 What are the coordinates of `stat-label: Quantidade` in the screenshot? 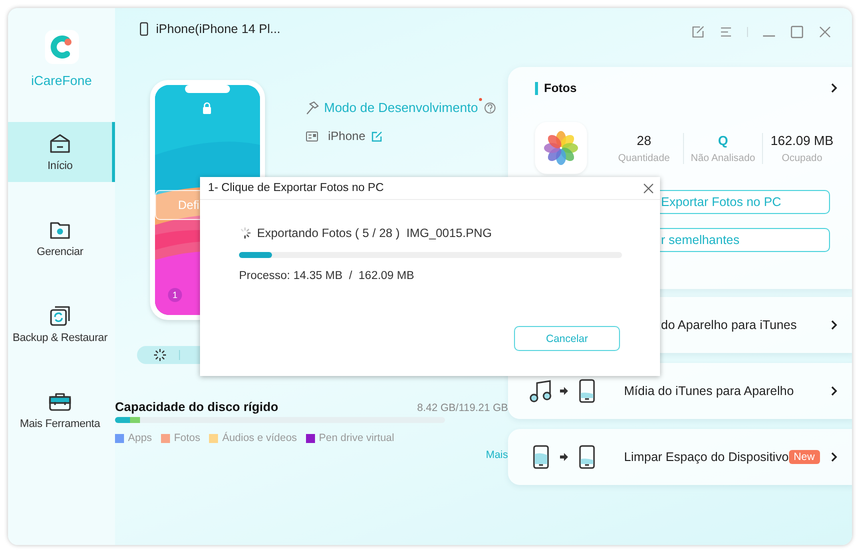 It's located at (644, 158).